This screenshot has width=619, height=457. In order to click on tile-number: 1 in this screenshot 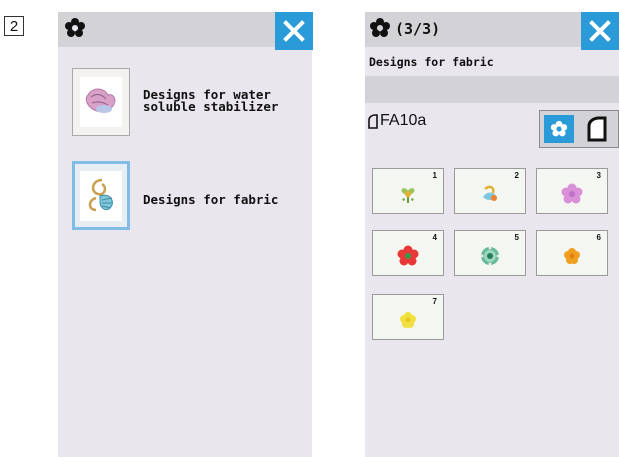, I will do `click(434, 175)`.